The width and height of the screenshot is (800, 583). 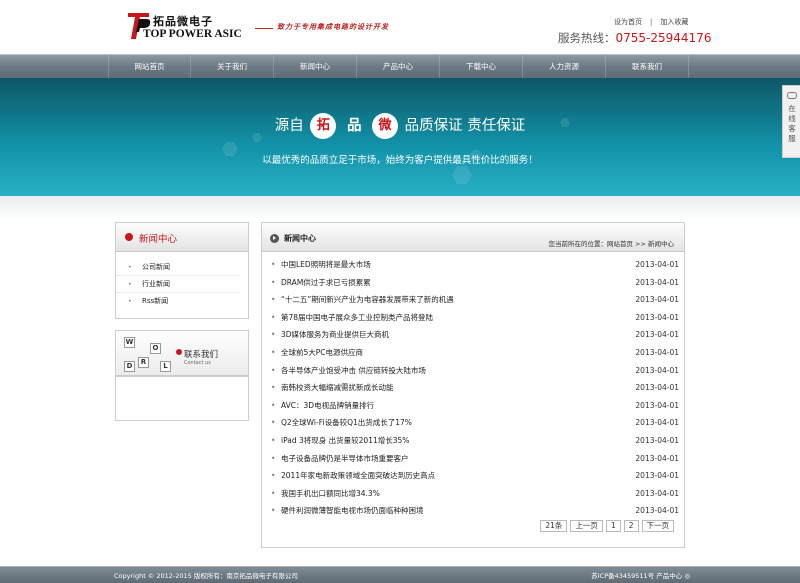 What do you see at coordinates (129, 237) in the screenshot?
I see `bullet-icon` at bounding box center [129, 237].